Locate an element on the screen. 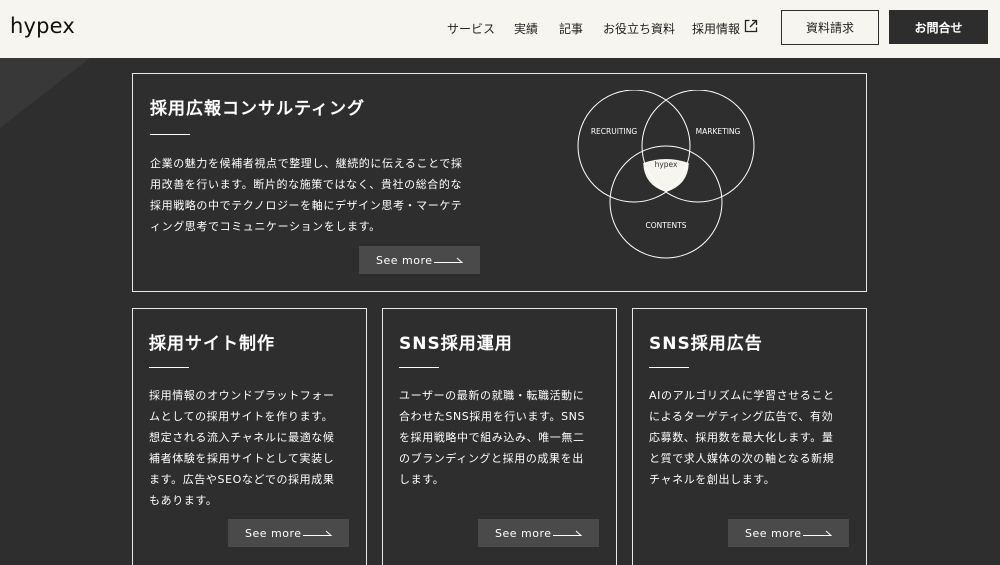 This screenshot has width=1000, height=565. venn-label-contents: CONTENTS is located at coordinates (665, 225).